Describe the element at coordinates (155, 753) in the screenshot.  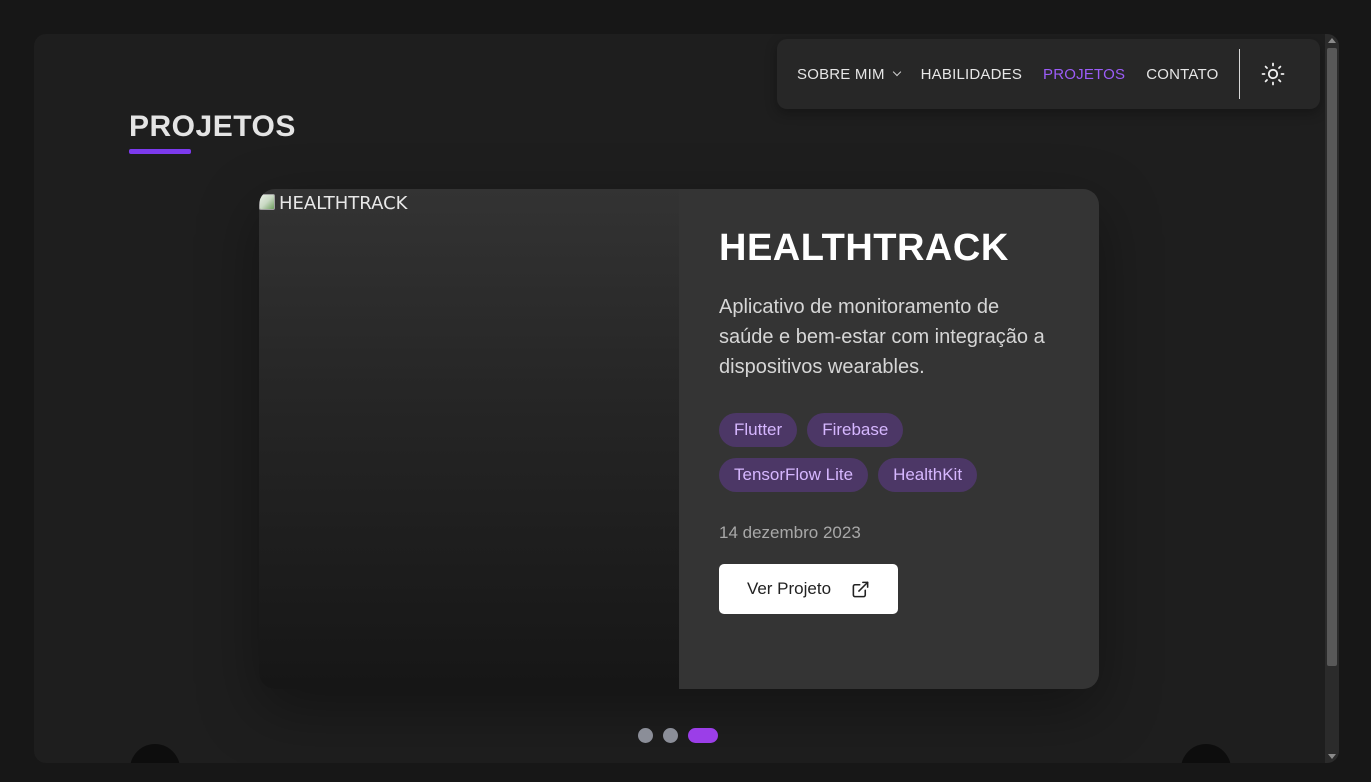
I see `carousel-prev-button` at that location.